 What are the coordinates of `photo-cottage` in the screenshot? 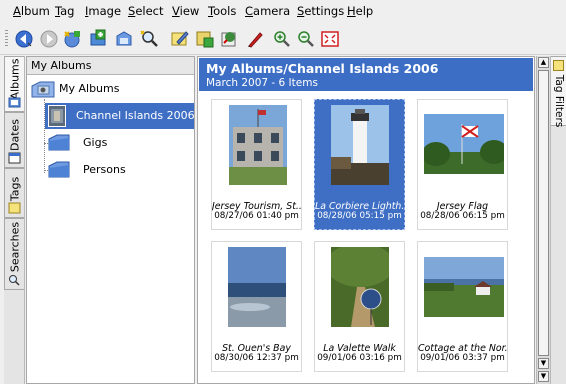 It's located at (464, 287).